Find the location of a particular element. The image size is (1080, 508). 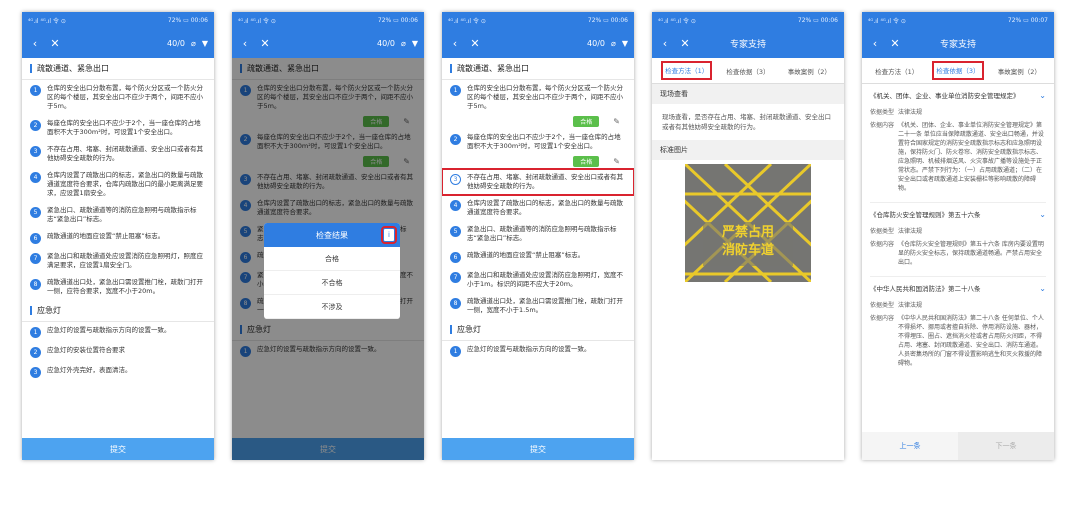

method-heading: 现场查看 is located at coordinates (748, 94).